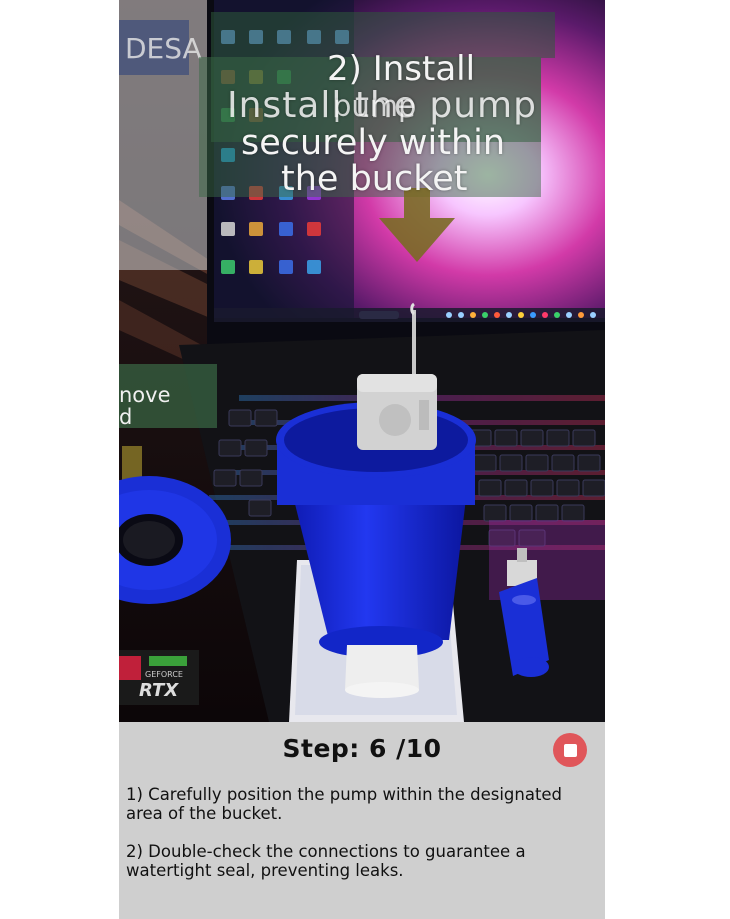 This screenshot has height=919, width=730. What do you see at coordinates (163, 48) in the screenshot?
I see `bottle-label: DESA` at bounding box center [163, 48].